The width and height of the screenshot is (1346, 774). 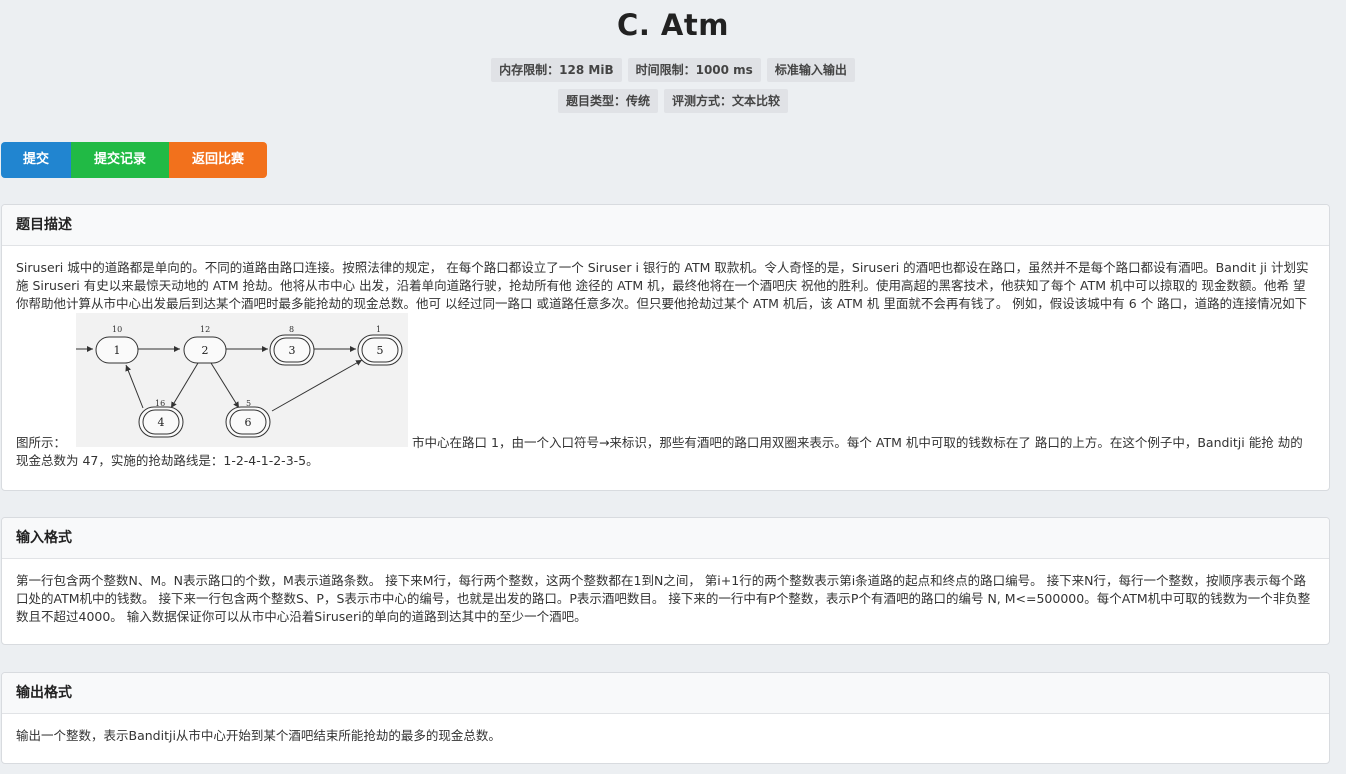 I want to click on graph-figure: 10 1 12 2 8 3 1 5 16 4 5 6, so click(x=242, y=380).